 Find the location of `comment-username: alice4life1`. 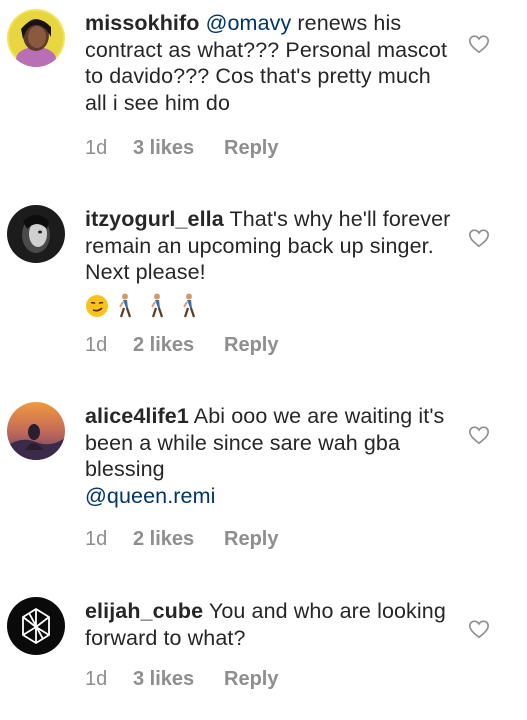

comment-username: alice4life1 is located at coordinates (137, 416).